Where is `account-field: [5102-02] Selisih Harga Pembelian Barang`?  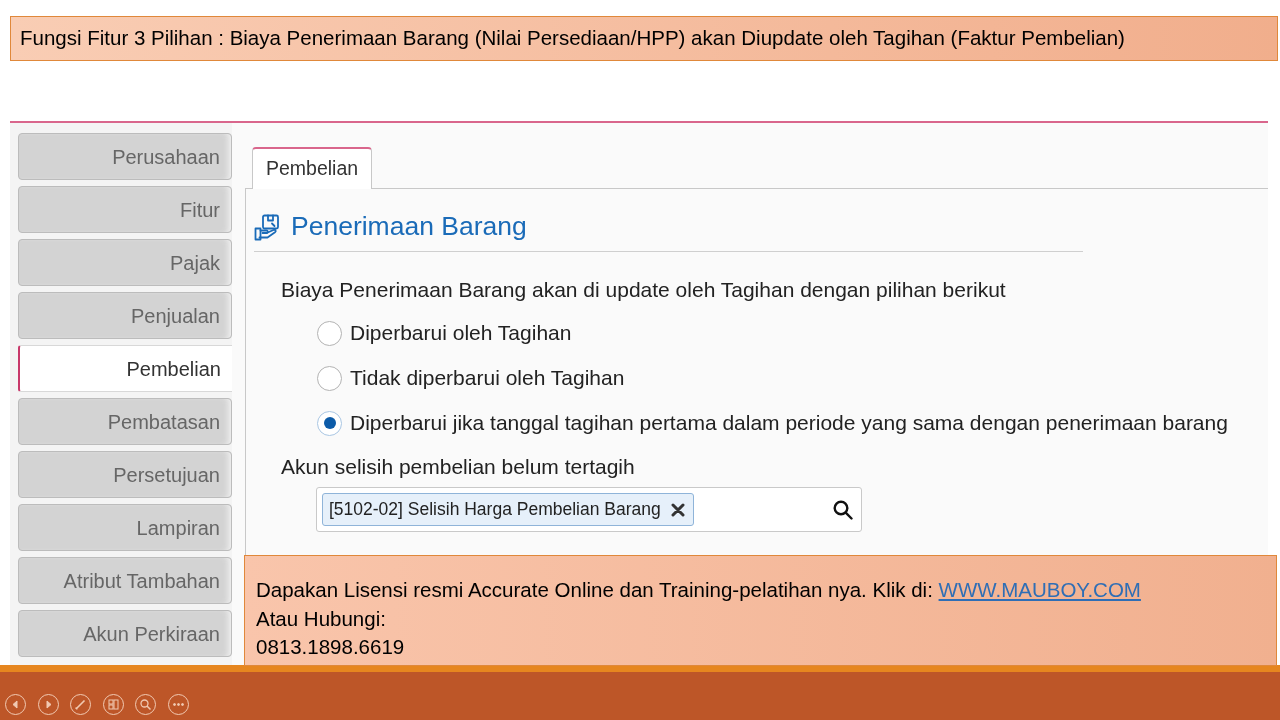 account-field: [5102-02] Selisih Harga Pembelian Barang is located at coordinates (589, 509).